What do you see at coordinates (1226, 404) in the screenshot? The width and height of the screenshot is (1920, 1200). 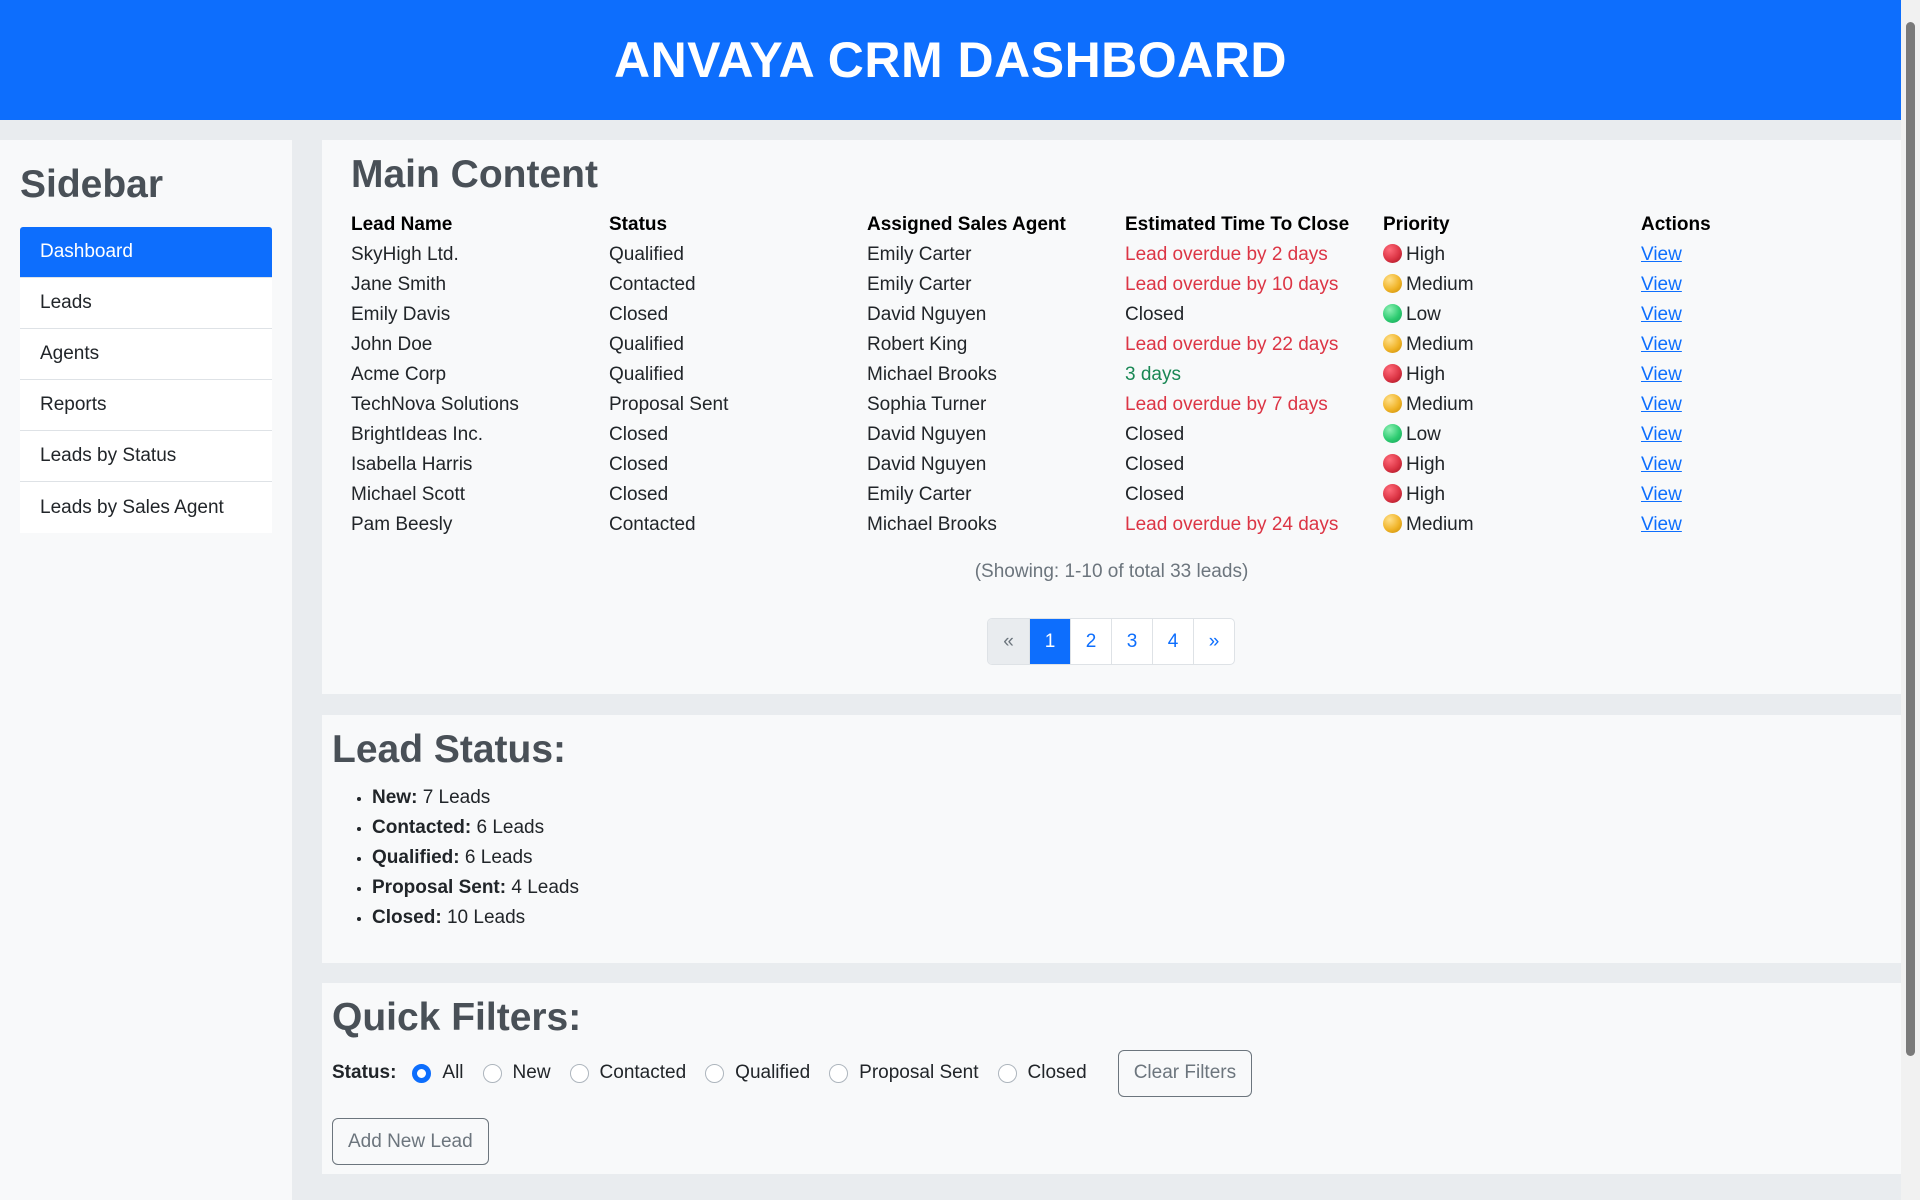 I see `time-to-close-cell-text: Lead overdue by 7 days` at bounding box center [1226, 404].